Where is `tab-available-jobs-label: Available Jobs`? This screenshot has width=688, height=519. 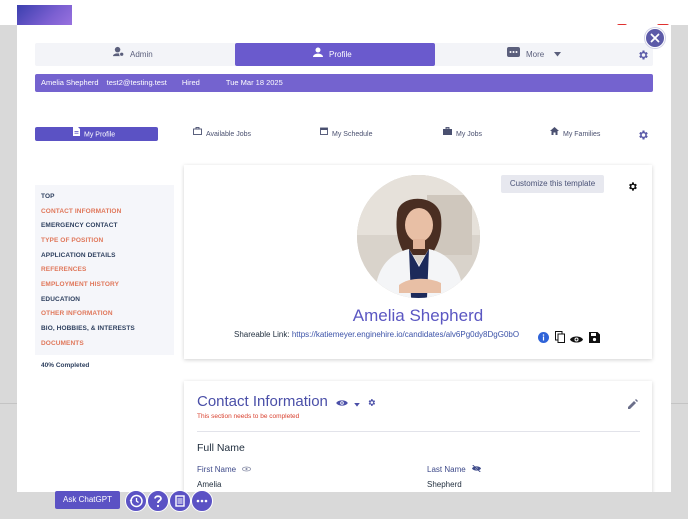 tab-available-jobs-label: Available Jobs is located at coordinates (229, 134).